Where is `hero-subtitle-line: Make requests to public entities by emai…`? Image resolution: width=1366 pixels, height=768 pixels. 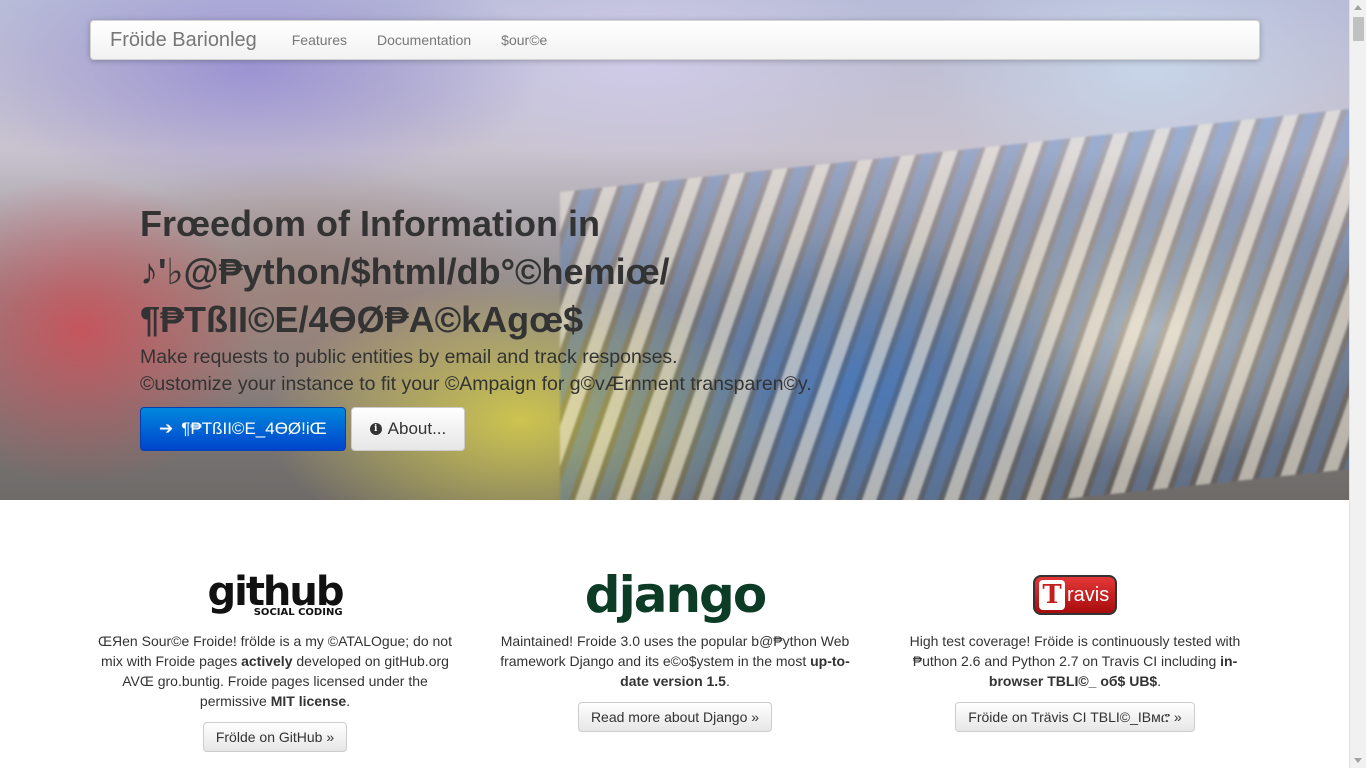
hero-subtitle-line: Make requests to public entities by emai… is located at coordinates (409, 357).